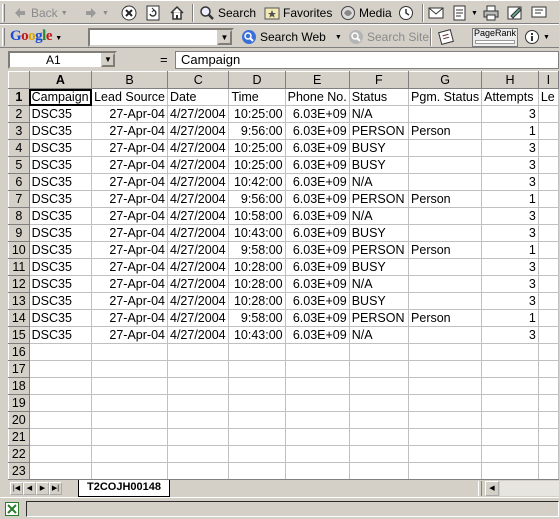  Describe the element at coordinates (19, 216) in the screenshot. I see `row-header: 8` at that location.